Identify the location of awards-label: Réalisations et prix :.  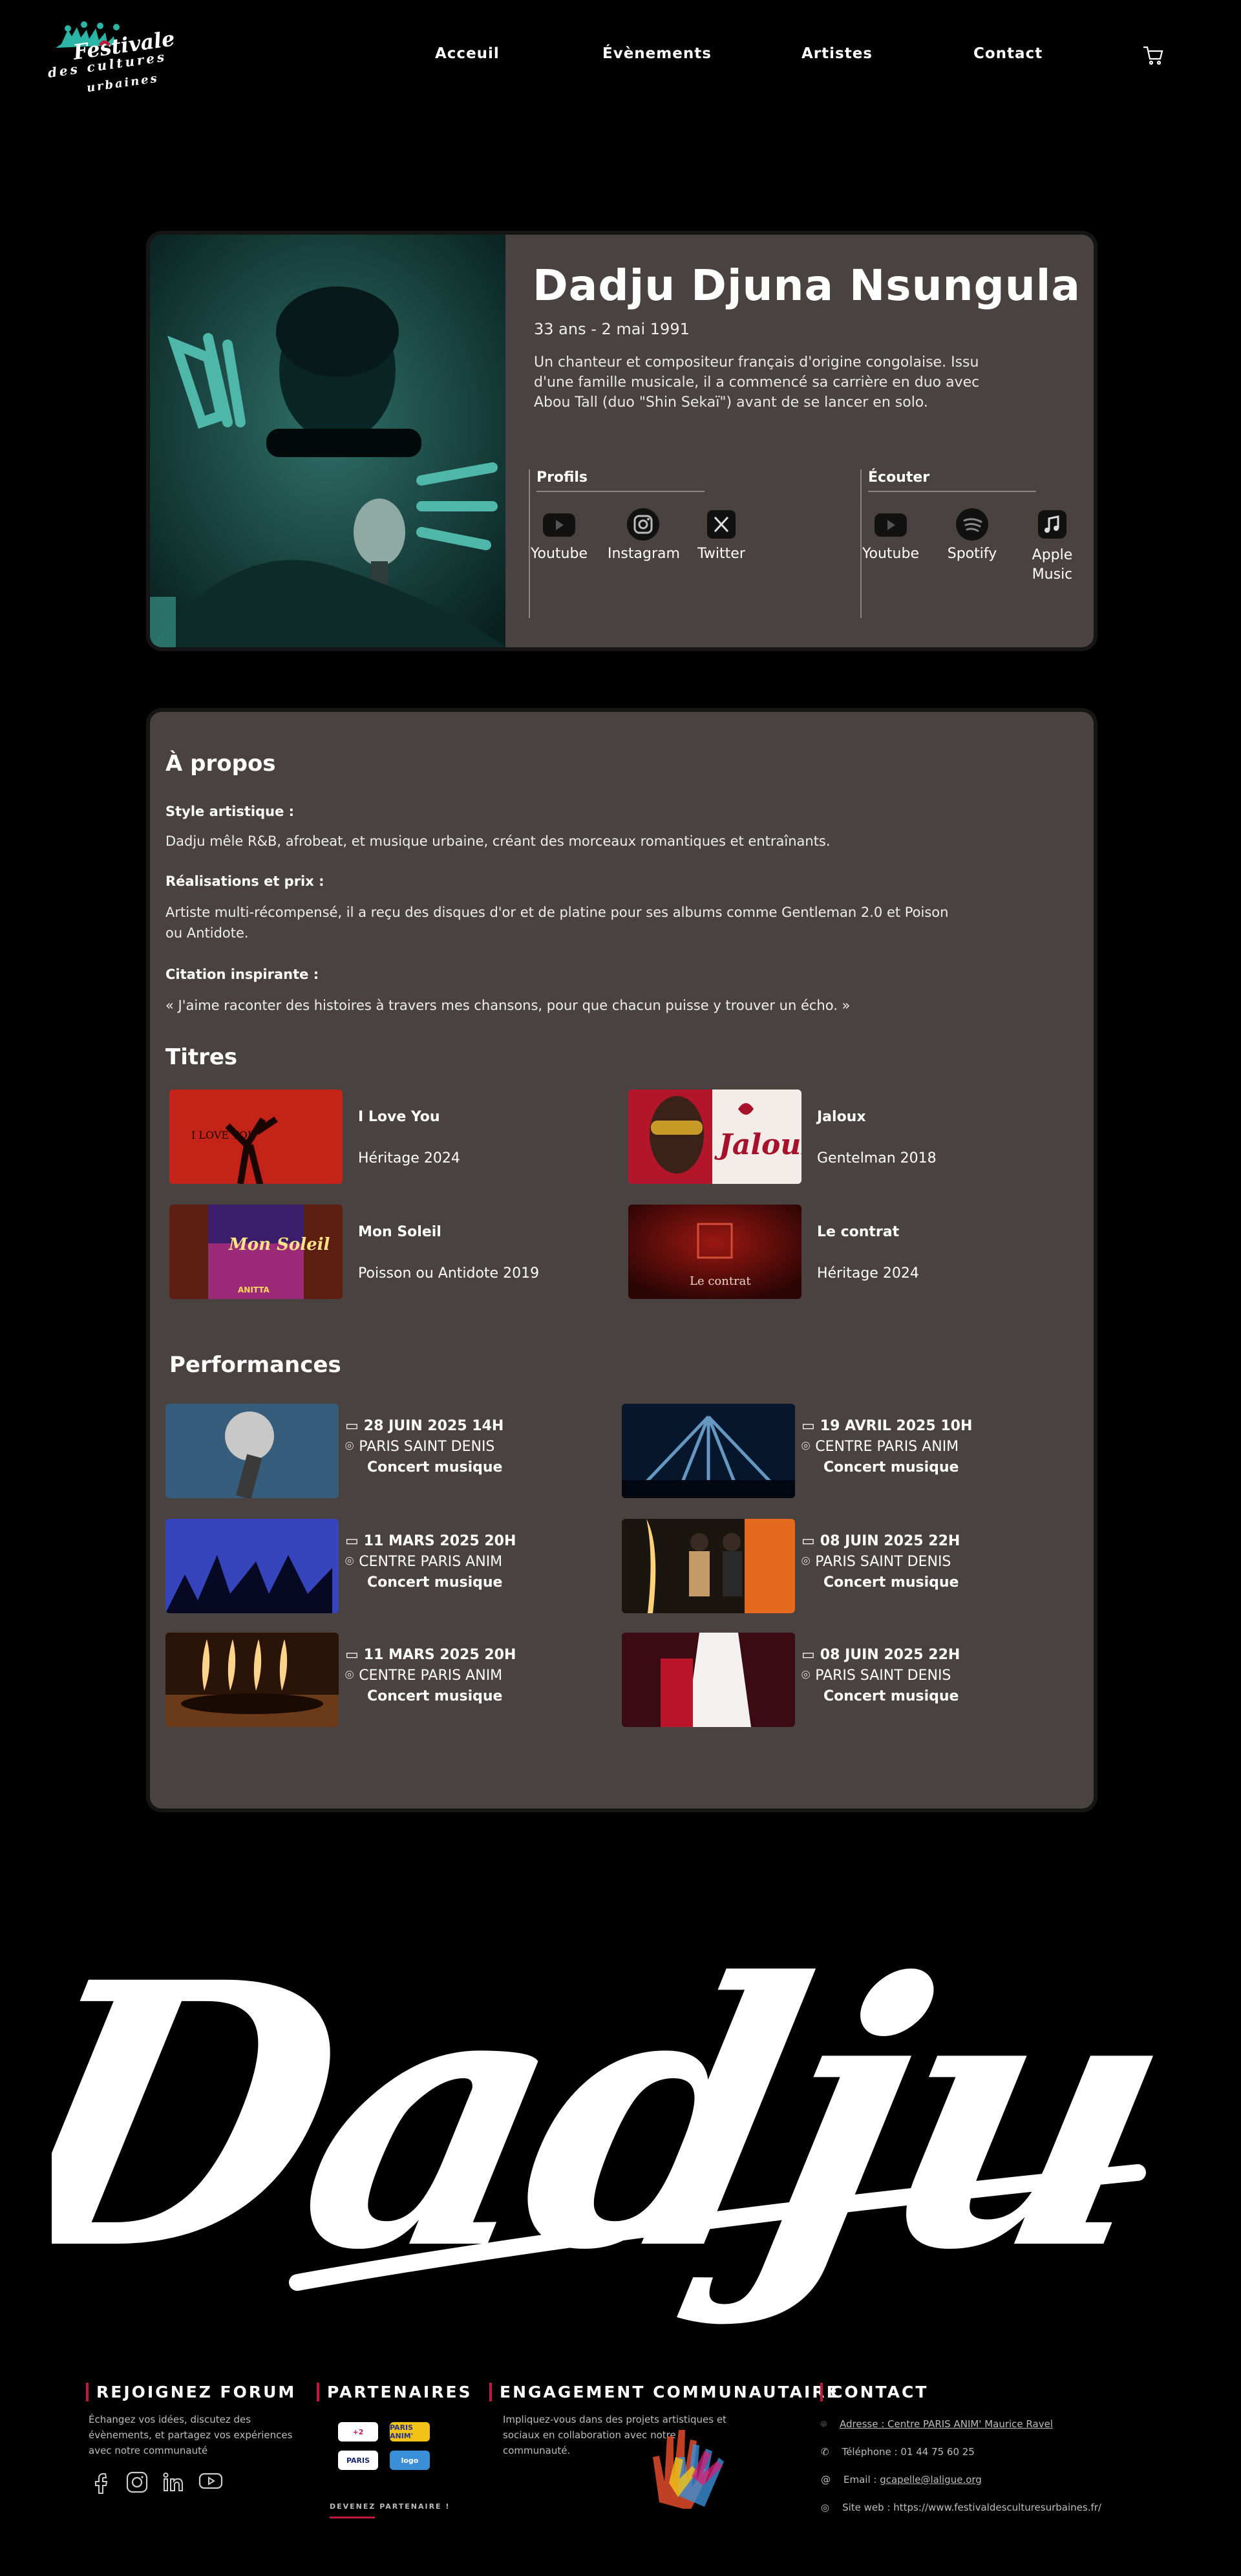
(244, 881).